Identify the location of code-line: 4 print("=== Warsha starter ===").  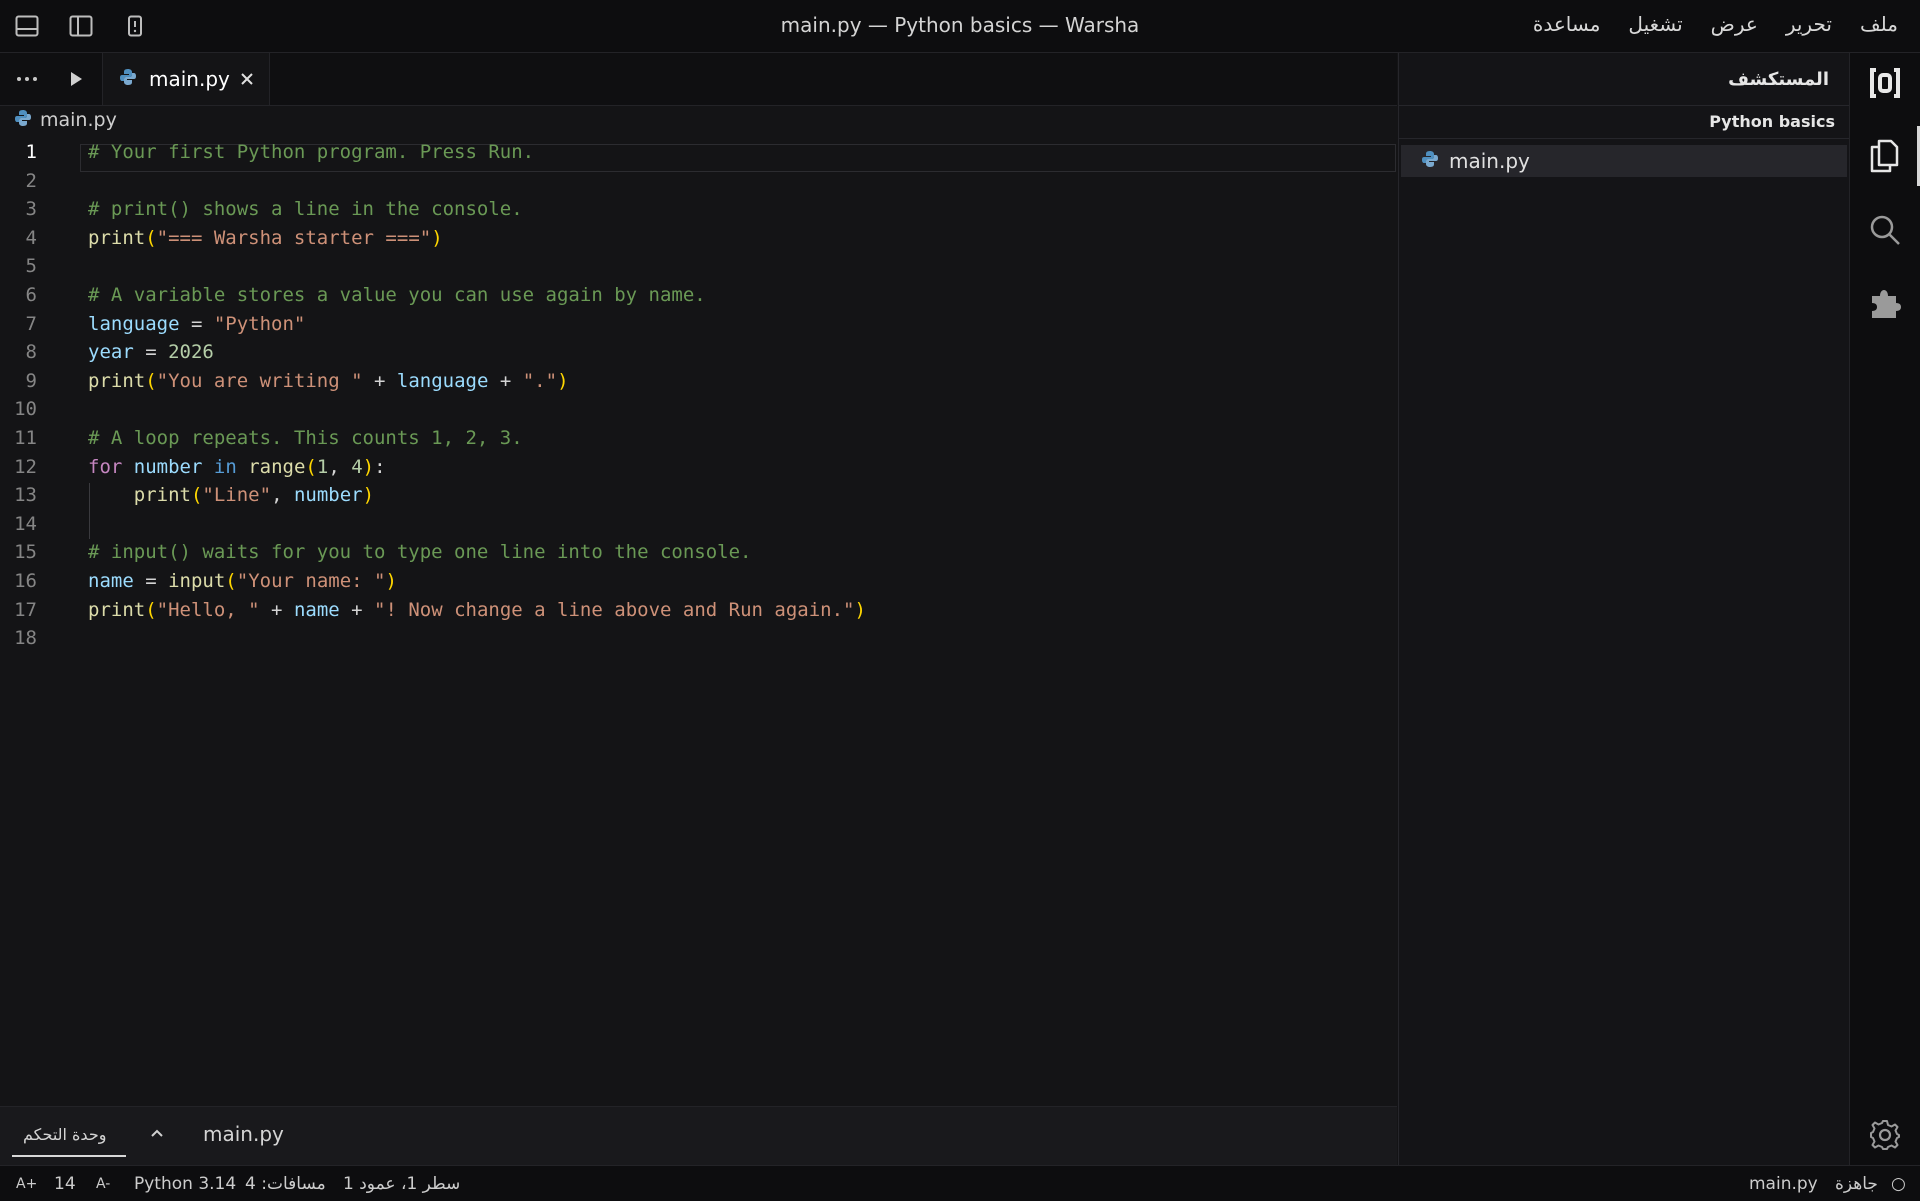
(698, 238).